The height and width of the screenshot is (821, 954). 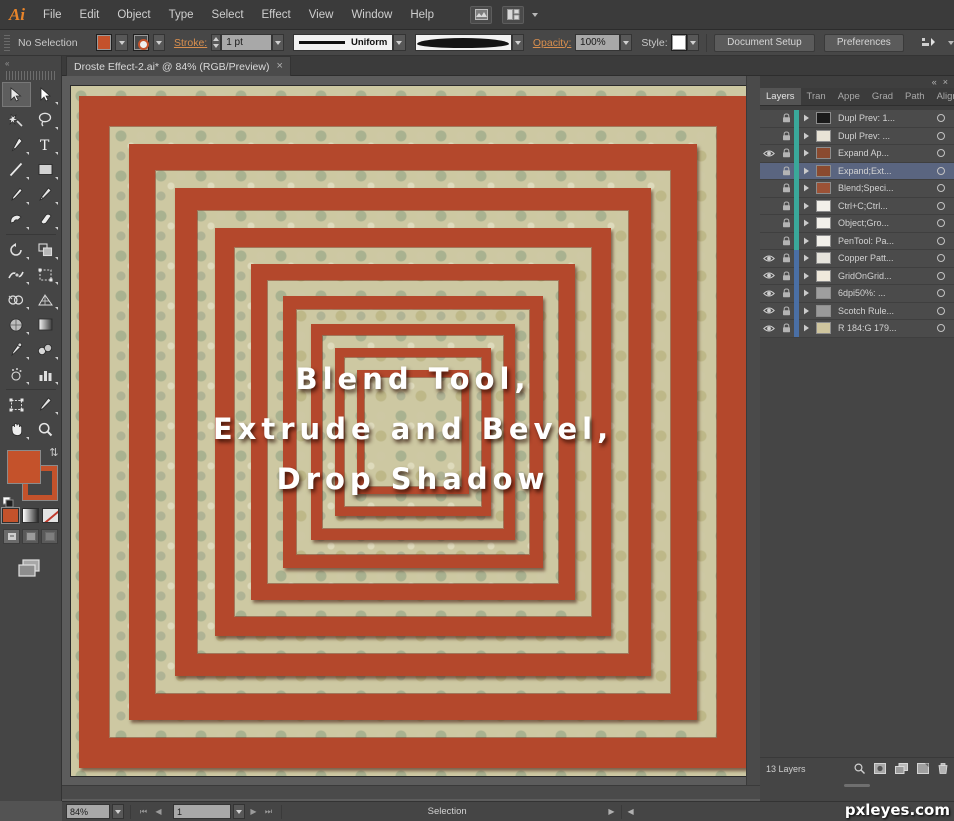 What do you see at coordinates (929, 43) in the screenshot?
I see `align-icon` at bounding box center [929, 43].